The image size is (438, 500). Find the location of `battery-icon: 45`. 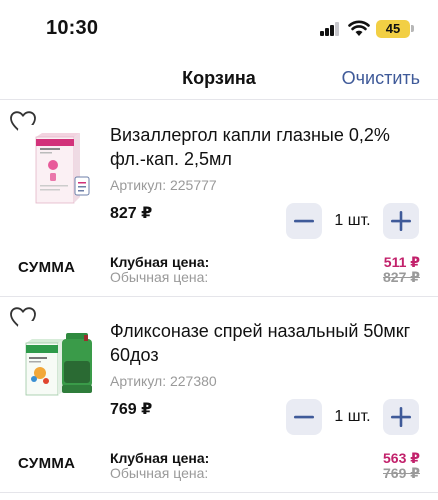

battery-icon: 45 is located at coordinates (393, 29).